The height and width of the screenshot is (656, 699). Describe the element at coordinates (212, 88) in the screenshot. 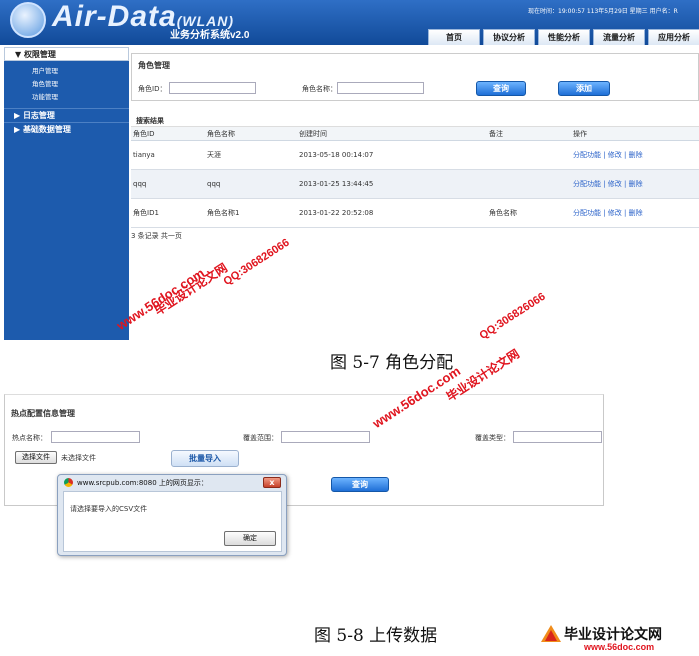

I see `role-id-input` at that location.